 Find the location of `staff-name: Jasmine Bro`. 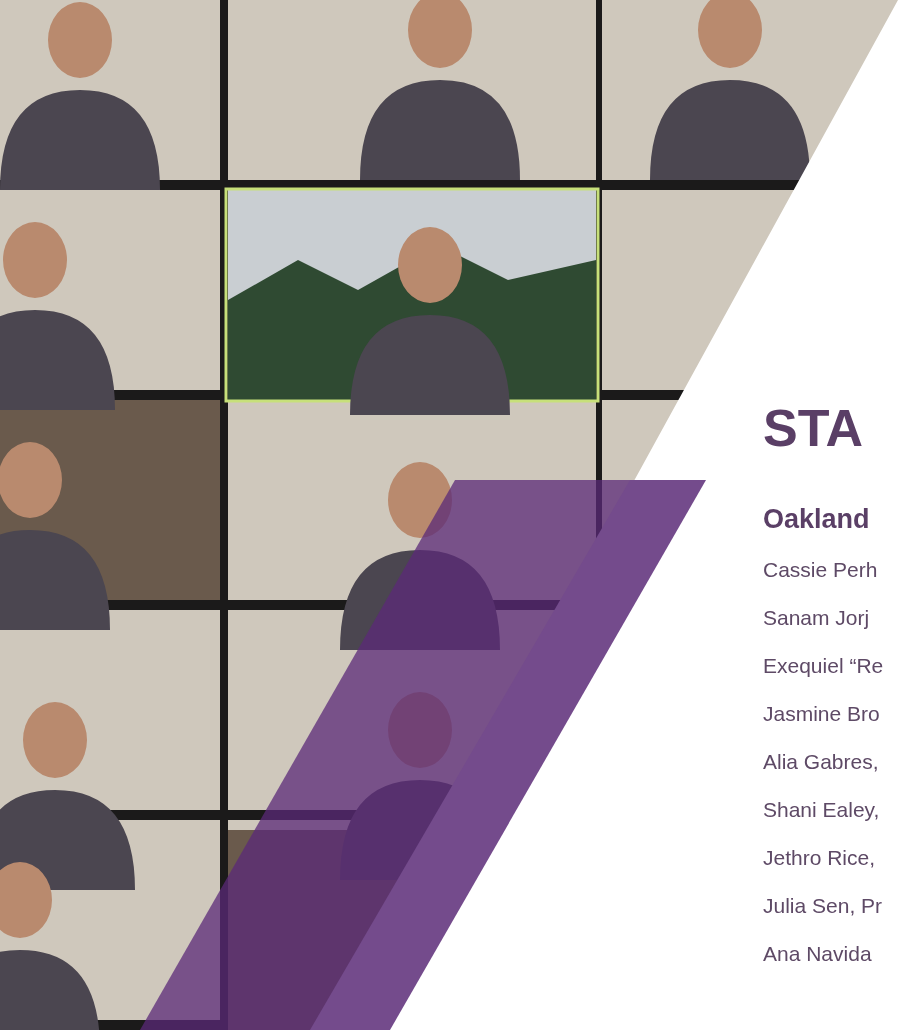

staff-name: Jasmine Bro is located at coordinates (822, 714).